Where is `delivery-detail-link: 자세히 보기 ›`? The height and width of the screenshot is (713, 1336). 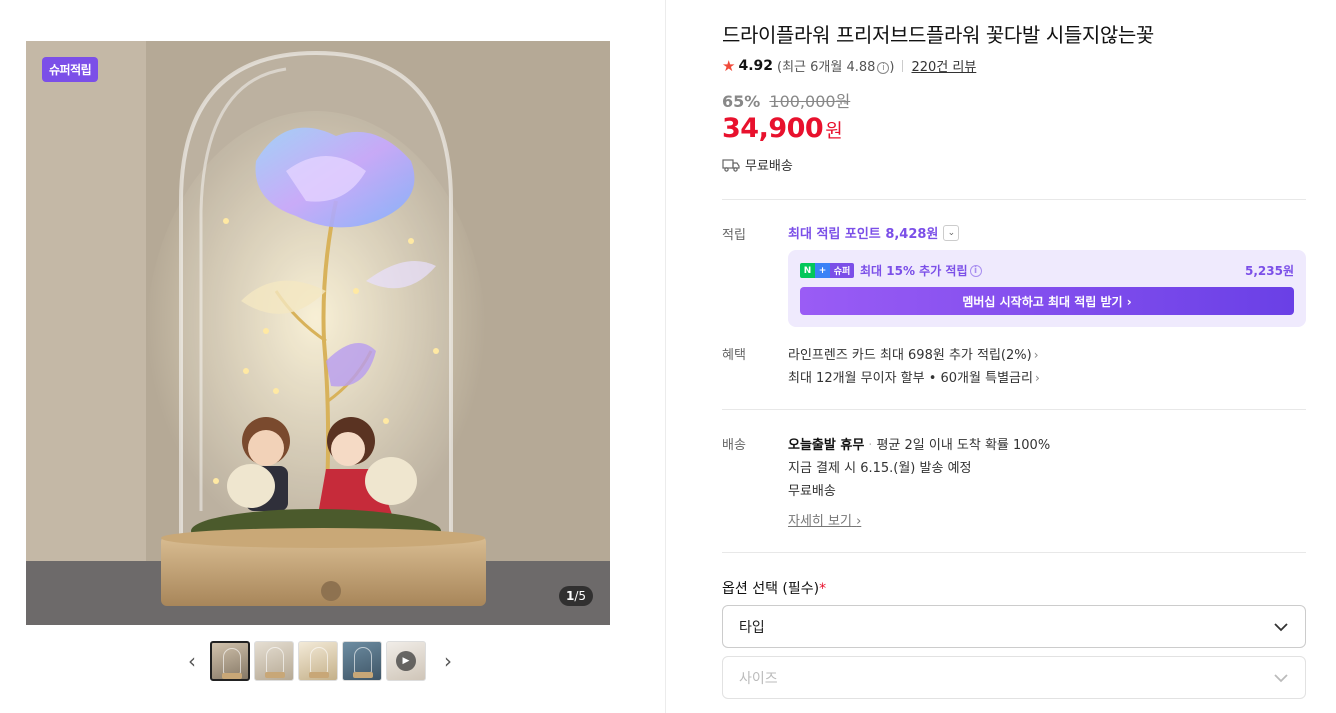 delivery-detail-link: 자세히 보기 › is located at coordinates (824, 519).